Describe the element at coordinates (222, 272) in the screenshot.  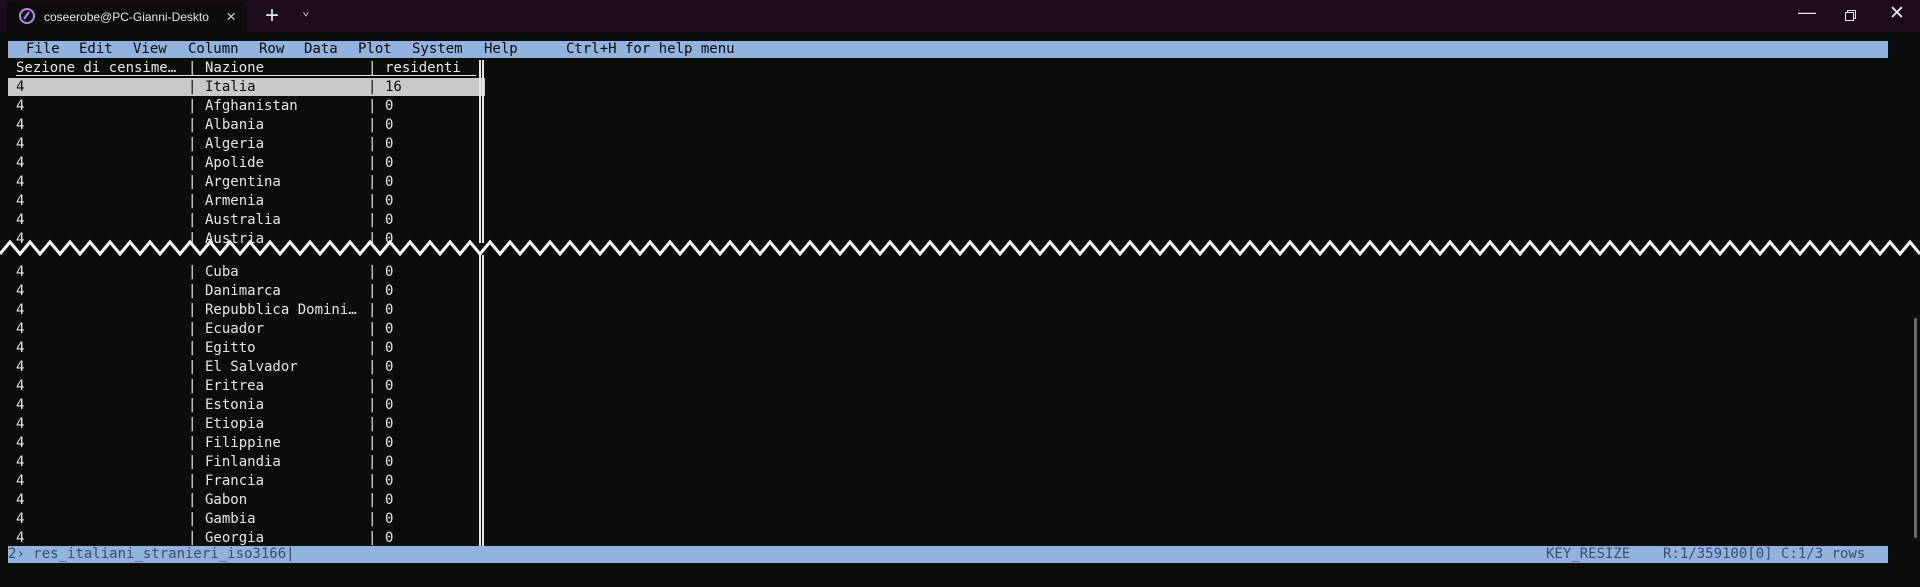
I see `cell-nazione: Cuba` at that location.